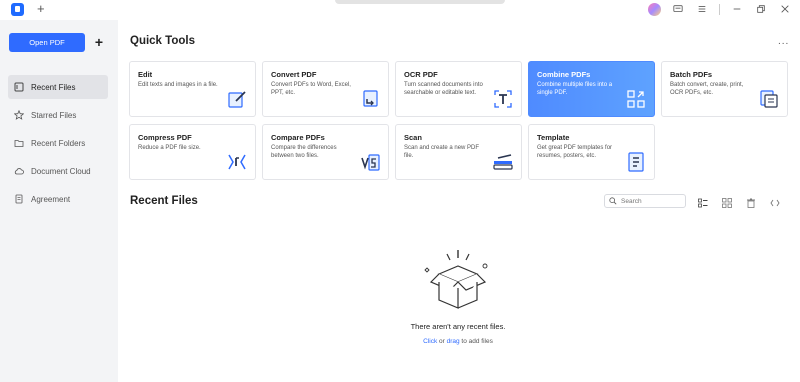 Image resolution: width=800 pixels, height=382 pixels. Describe the element at coordinates (294, 74) in the screenshot. I see `card-title: Convert PDF` at that location.